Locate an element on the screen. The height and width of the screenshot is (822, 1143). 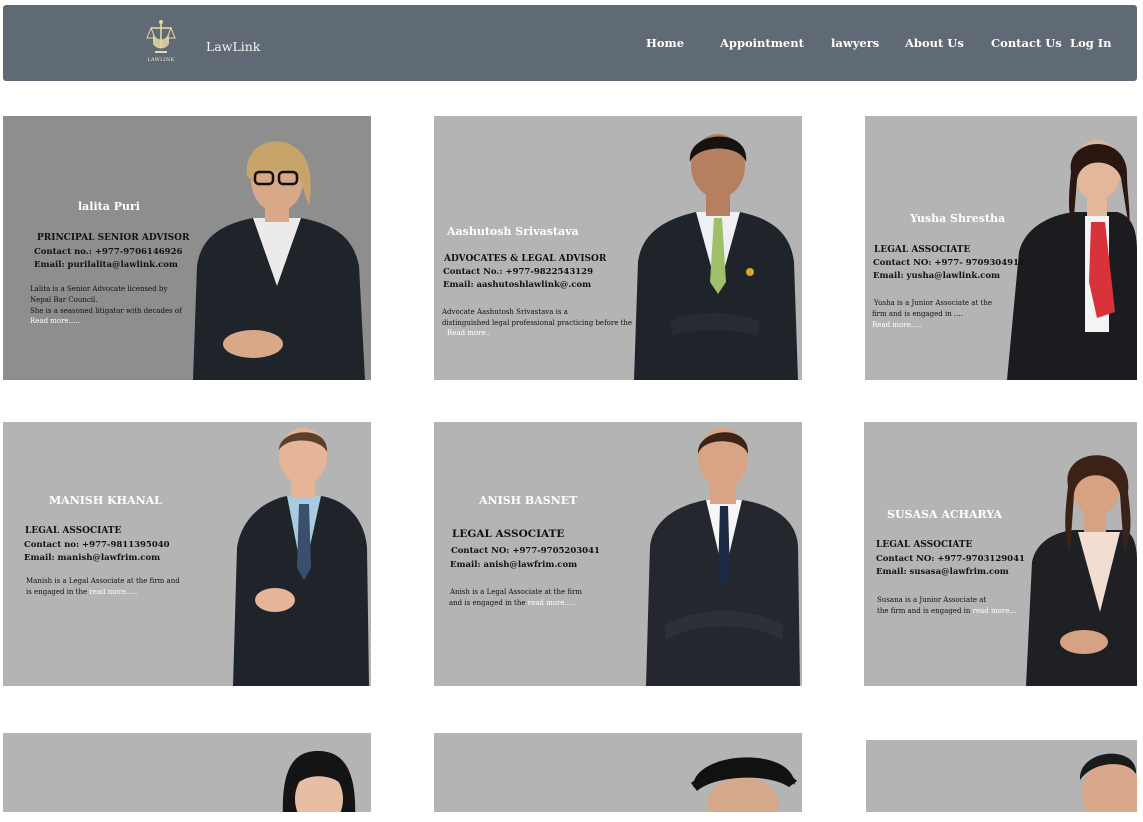
lawyer-email: Email: anish@lawfrim.com is located at coordinates (514, 565).